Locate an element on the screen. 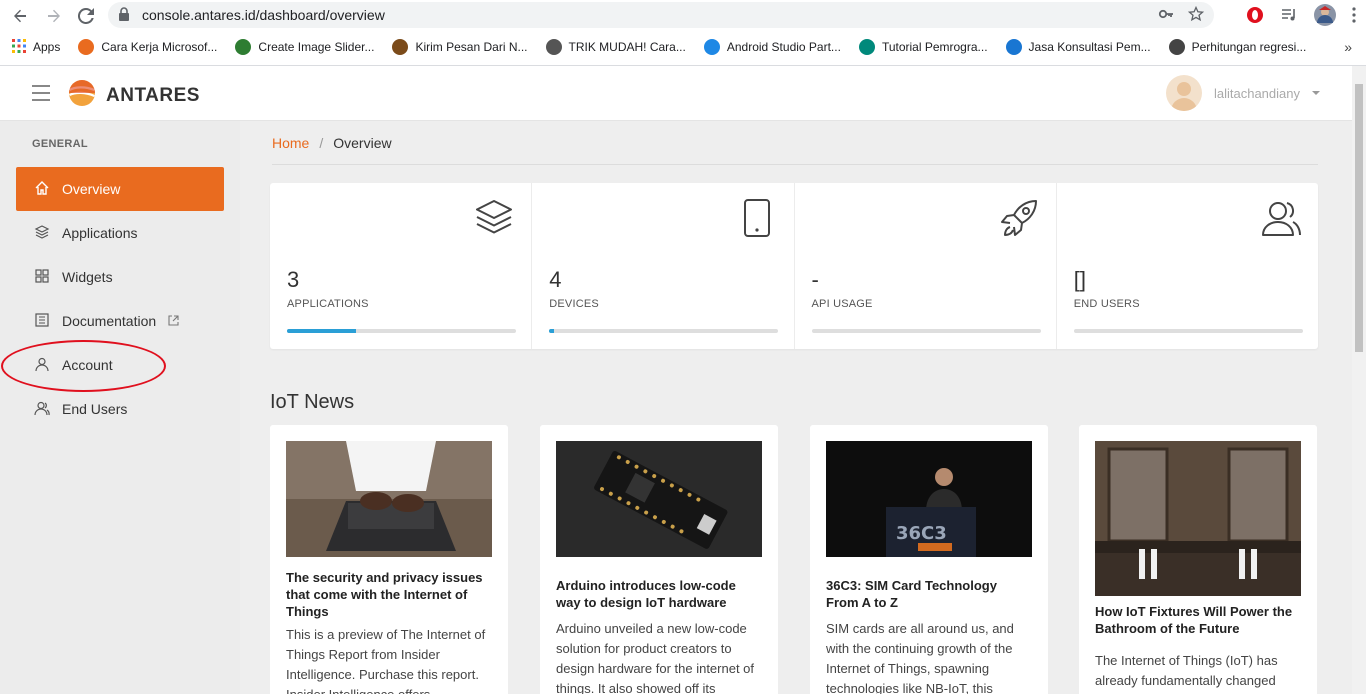  star-icon is located at coordinates (1196, 16).